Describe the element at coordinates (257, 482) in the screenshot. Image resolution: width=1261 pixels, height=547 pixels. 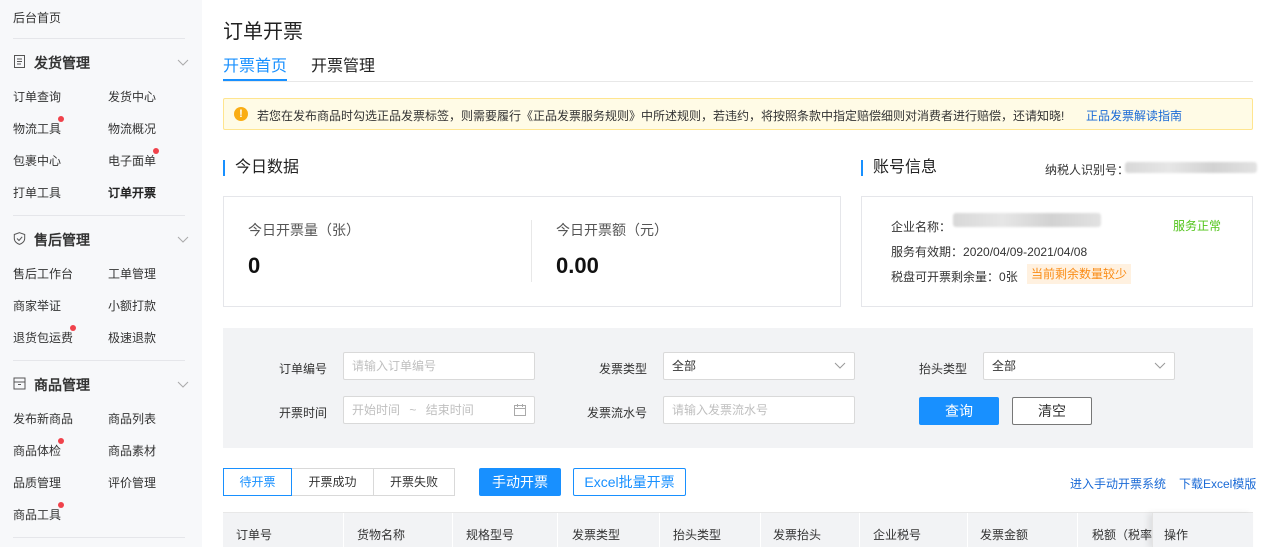
I see `status-tab-pending: 待开票` at that location.